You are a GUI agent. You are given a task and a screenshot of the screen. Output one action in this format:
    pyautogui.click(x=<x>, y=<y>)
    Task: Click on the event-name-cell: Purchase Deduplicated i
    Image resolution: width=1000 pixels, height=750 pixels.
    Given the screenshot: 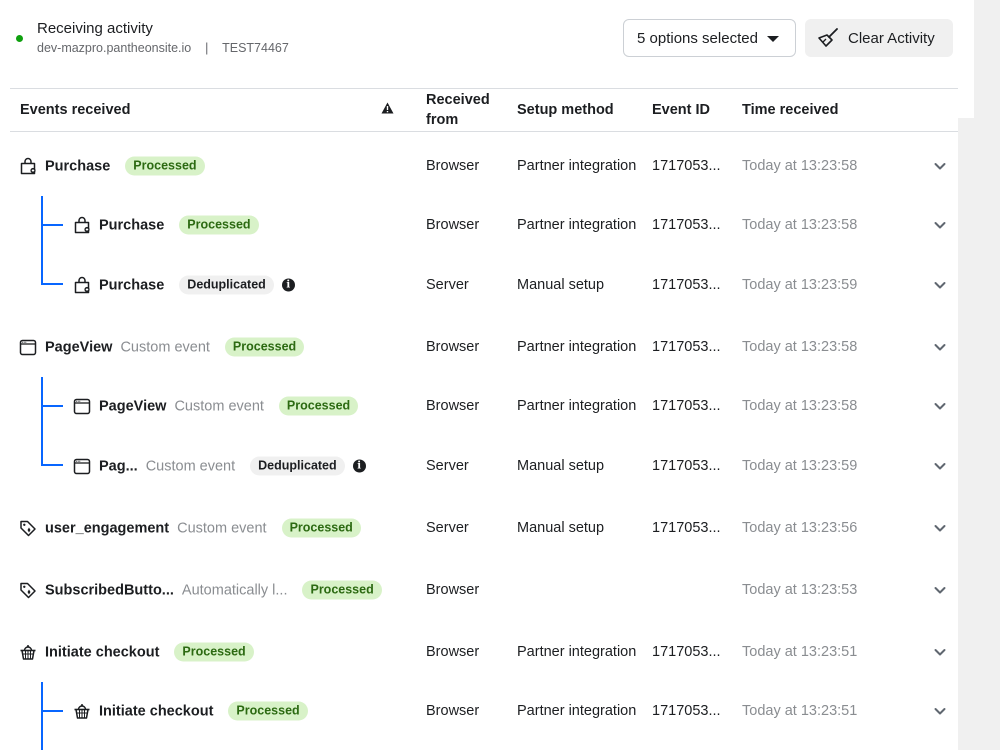 What is the action you would take?
    pyautogui.click(x=184, y=285)
    